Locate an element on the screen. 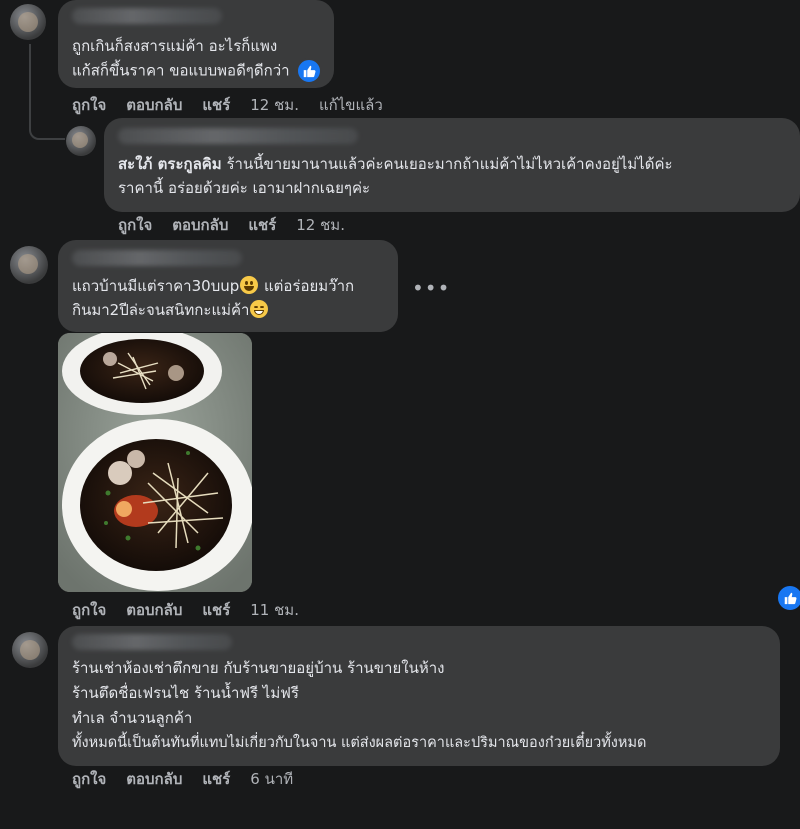  comment-text: ร้านตึดชื่อเฟรนไช ร้านน้ำฟรี ไม่ฟรี is located at coordinates (185, 693).